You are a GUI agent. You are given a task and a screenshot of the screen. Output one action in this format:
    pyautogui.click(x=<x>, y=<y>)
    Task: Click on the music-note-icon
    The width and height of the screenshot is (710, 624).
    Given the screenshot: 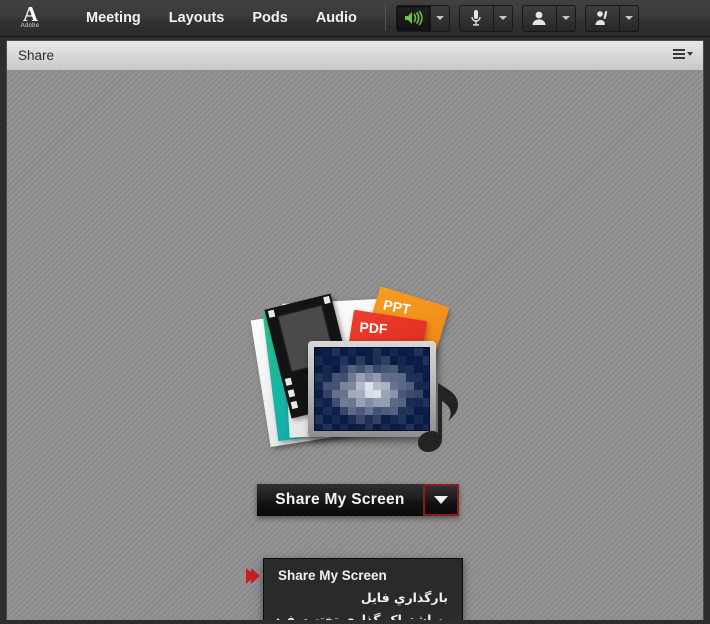 What is the action you would take?
    pyautogui.click(x=438, y=417)
    